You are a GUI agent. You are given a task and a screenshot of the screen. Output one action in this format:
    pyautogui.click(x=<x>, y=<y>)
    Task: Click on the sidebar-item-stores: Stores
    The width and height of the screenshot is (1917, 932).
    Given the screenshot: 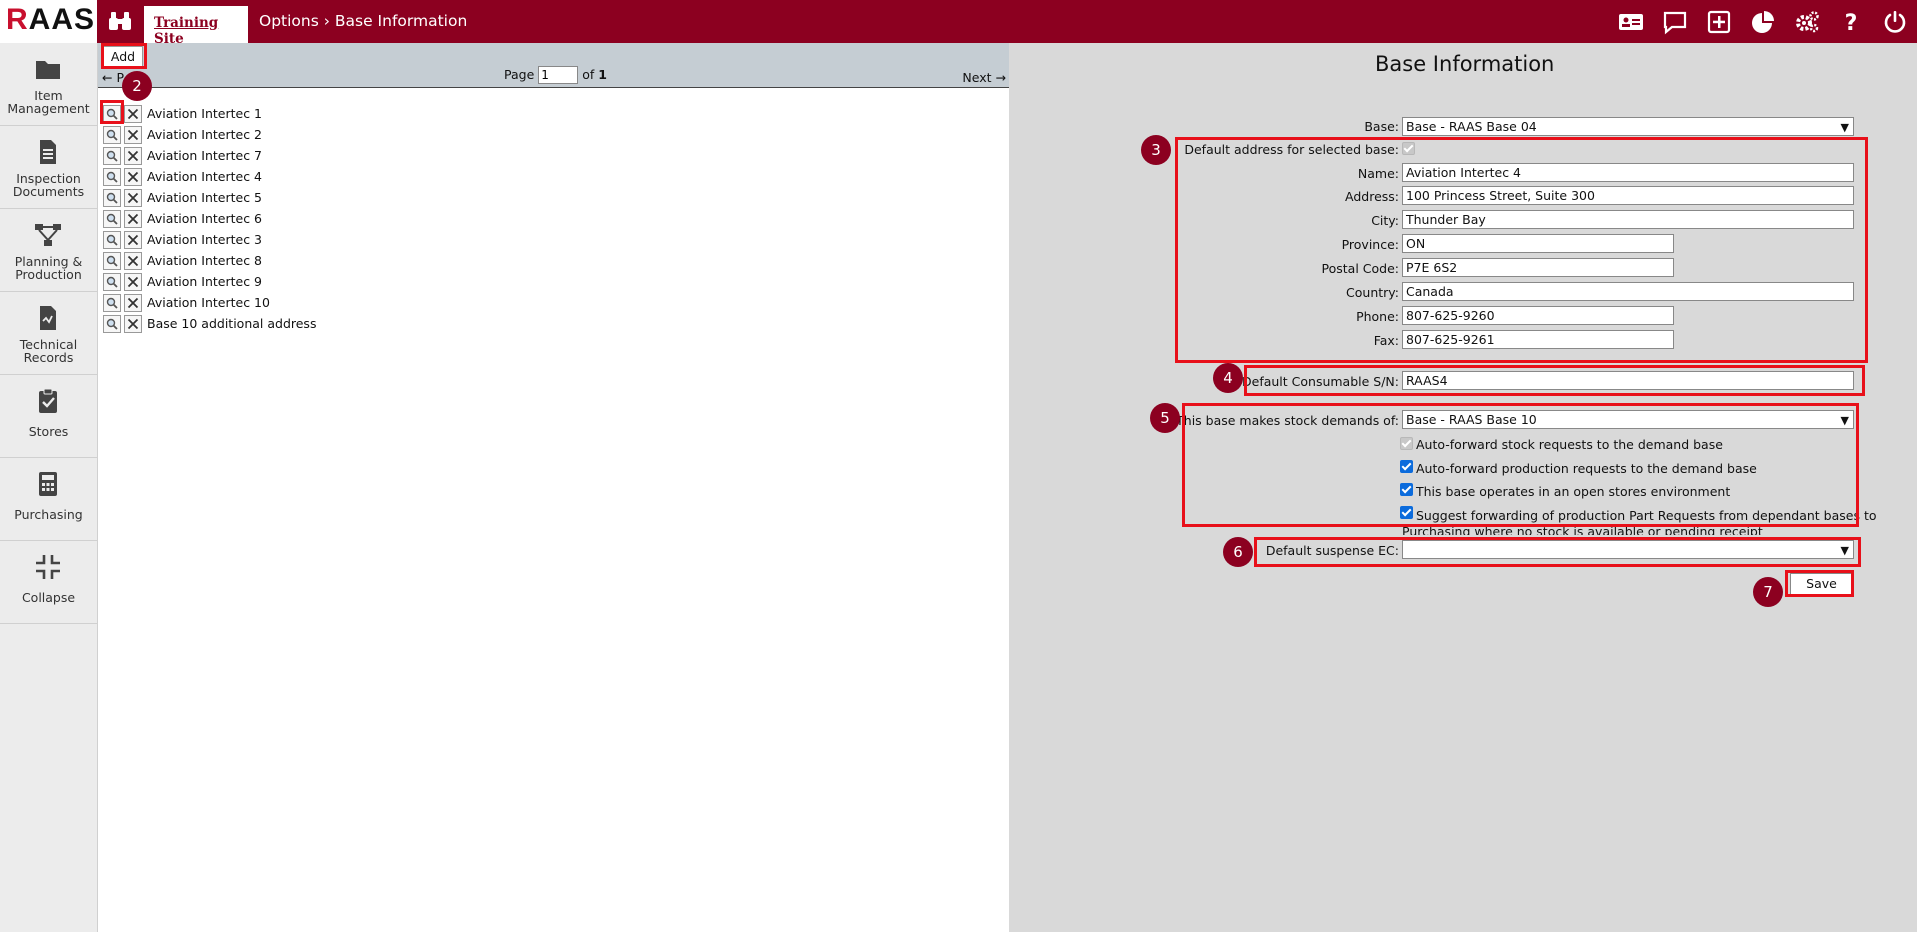 What is the action you would take?
    pyautogui.click(x=48, y=416)
    